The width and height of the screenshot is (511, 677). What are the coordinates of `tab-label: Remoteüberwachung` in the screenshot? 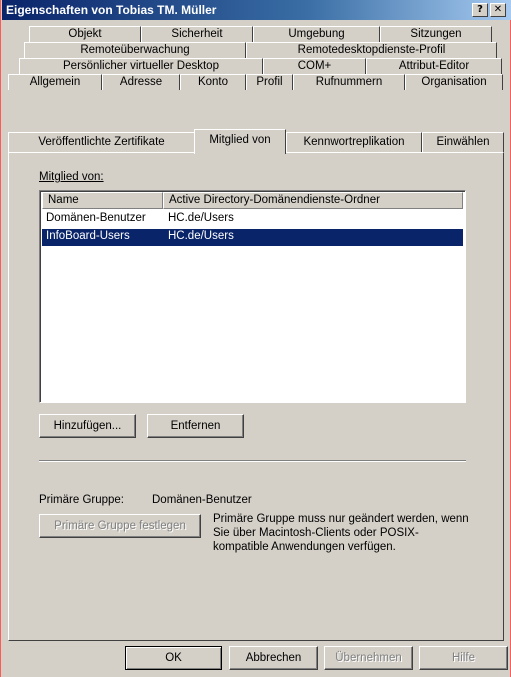 It's located at (135, 50).